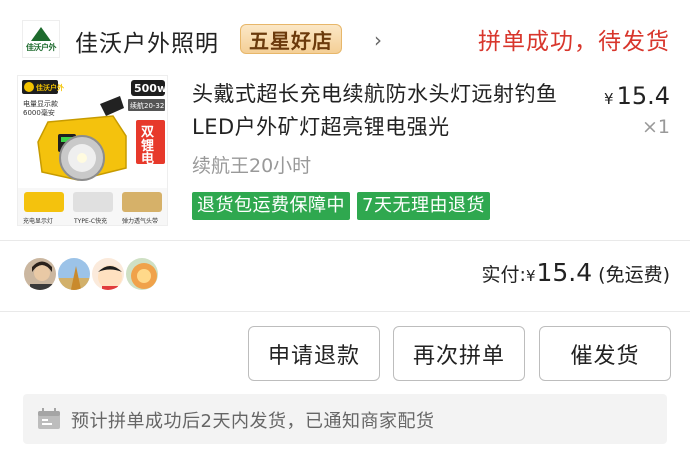  I want to click on shop-logo: 佳沃户外, so click(41, 39).